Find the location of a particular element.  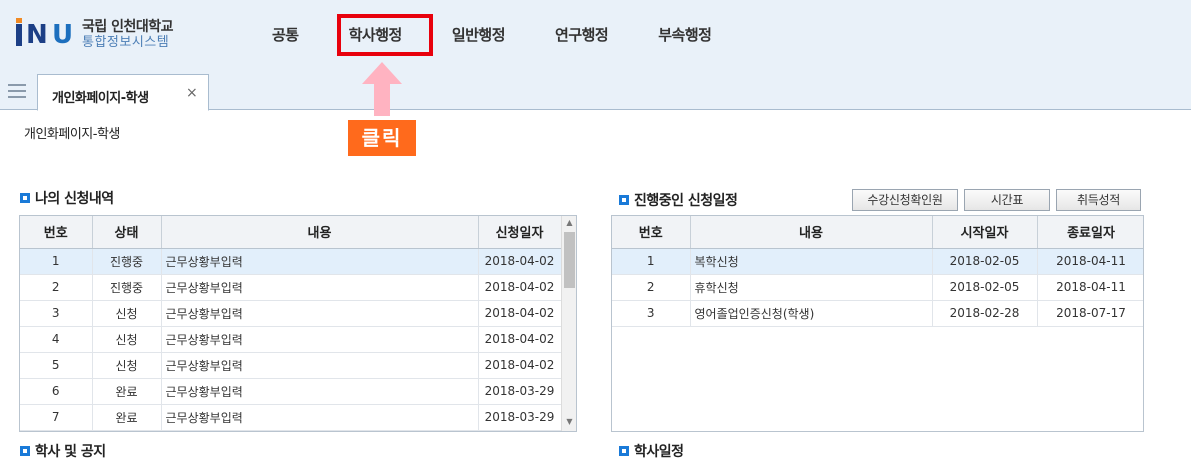

logo-university-name: 국립 인천대학교 is located at coordinates (128, 27).